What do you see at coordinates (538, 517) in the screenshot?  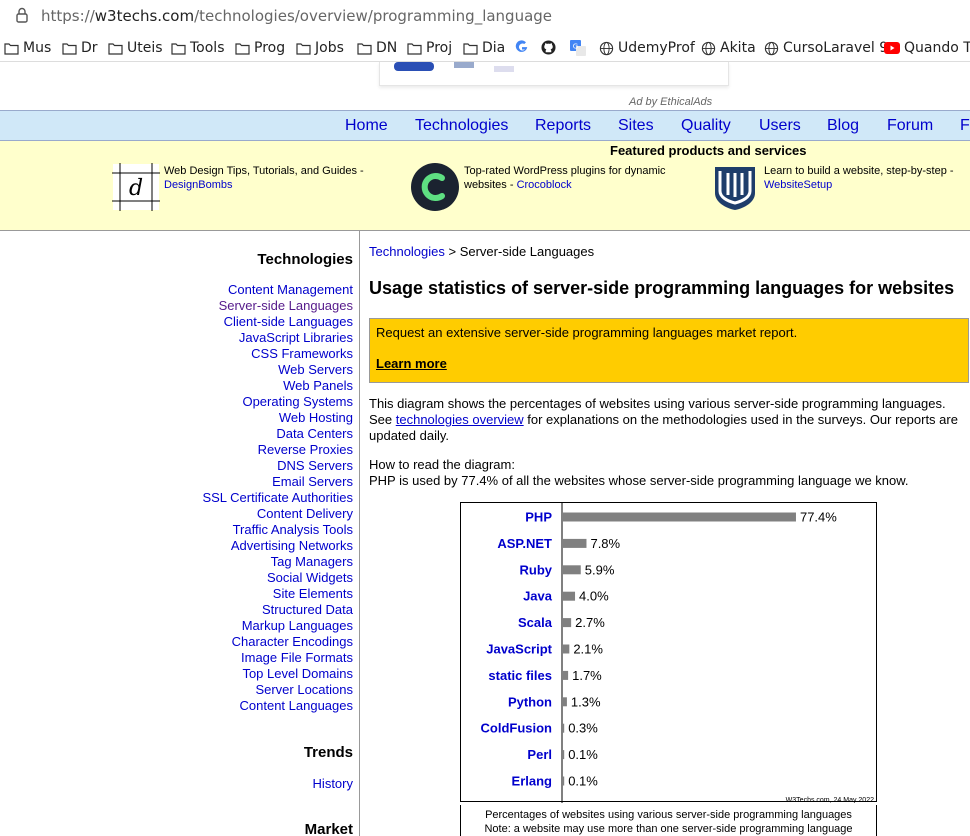 I see `chart-category-label: PHP` at bounding box center [538, 517].